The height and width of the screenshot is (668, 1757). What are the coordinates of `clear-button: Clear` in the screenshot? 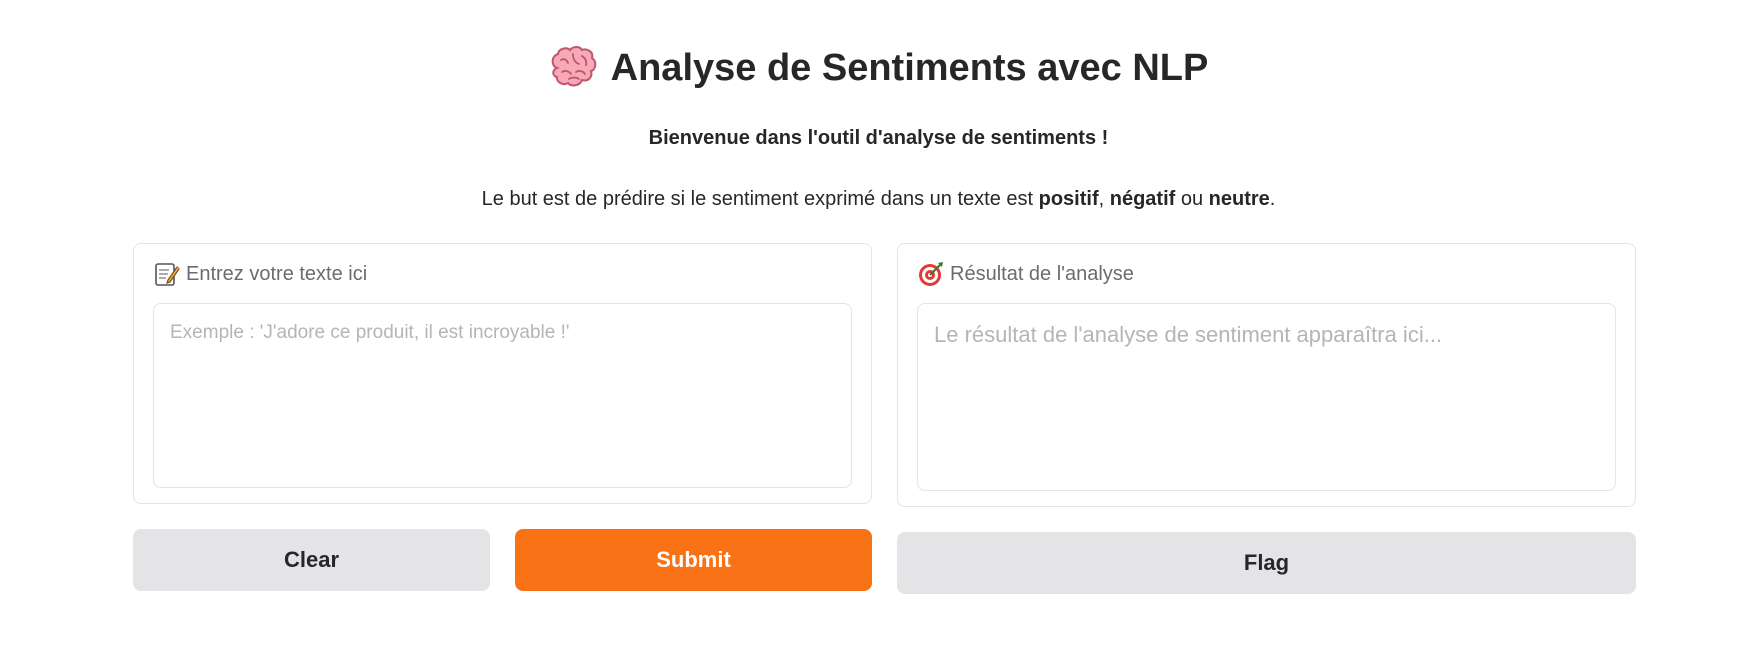 It's located at (311, 560).